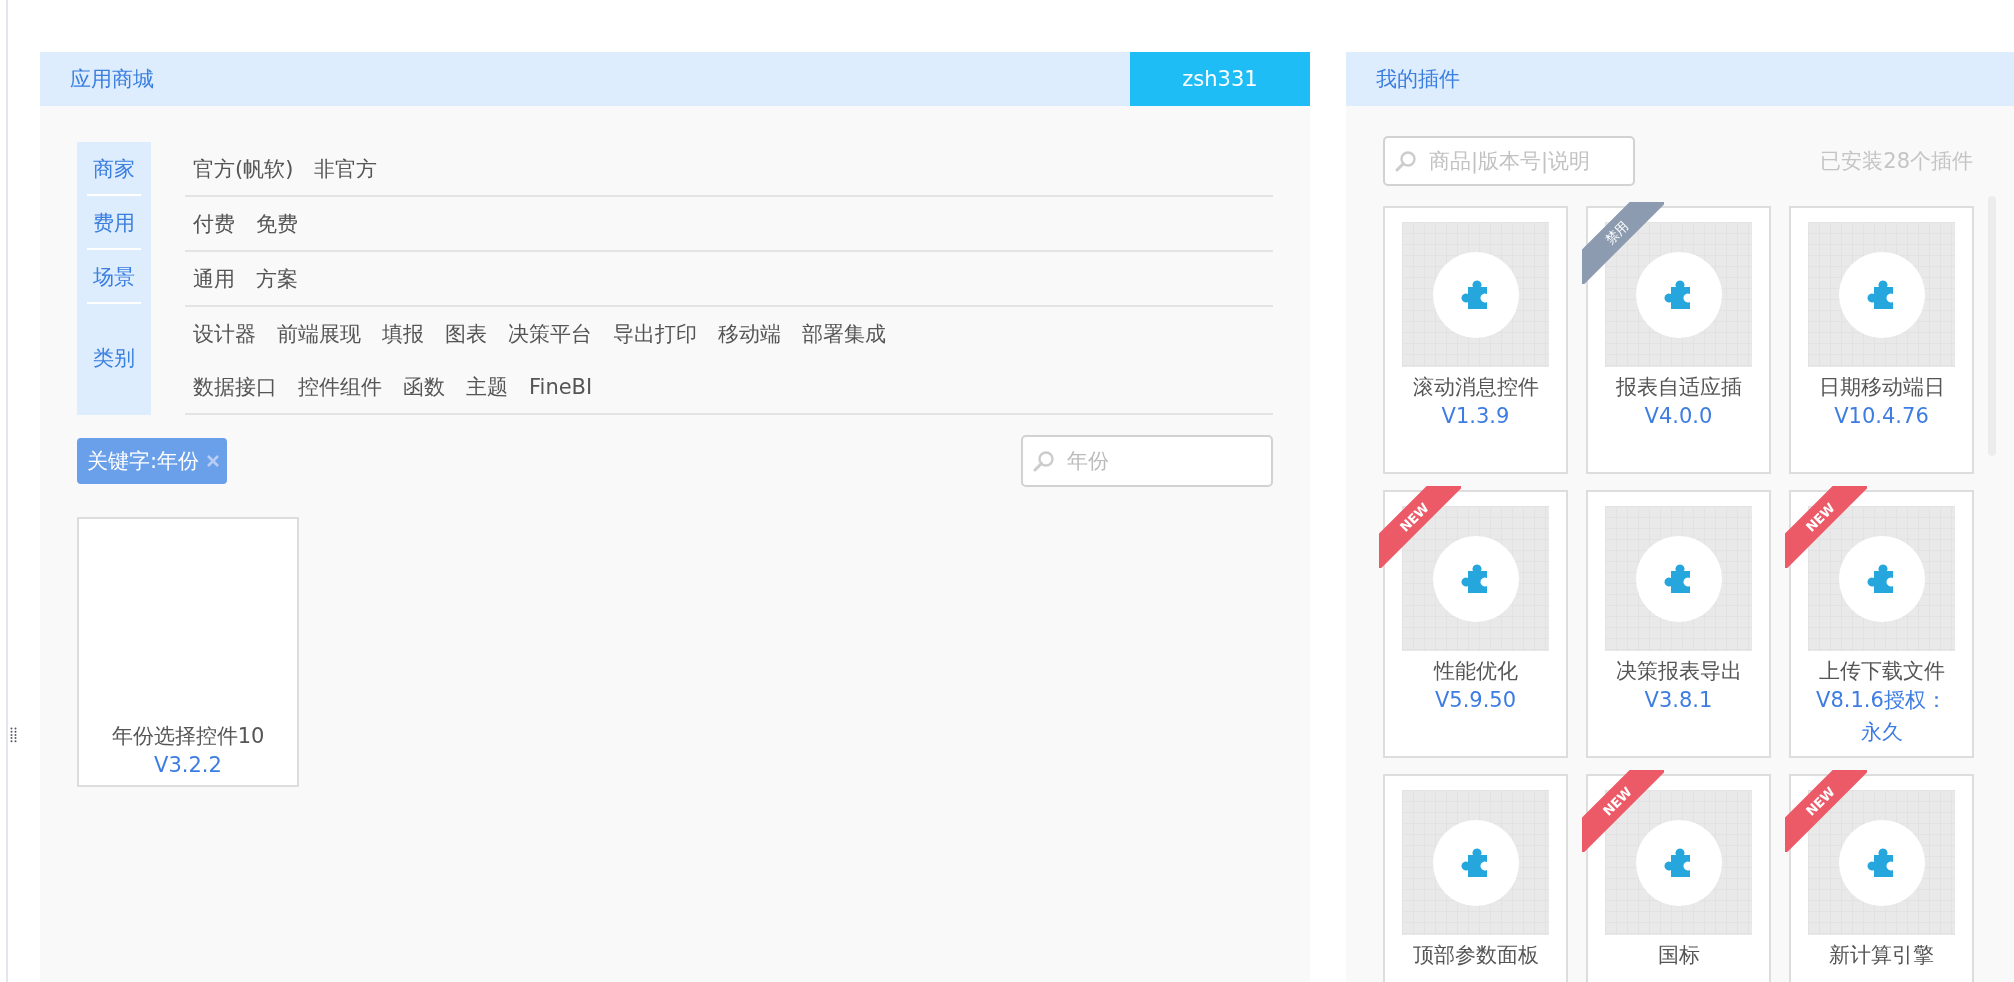 This screenshot has width=2014, height=982. Describe the element at coordinates (561, 386) in the screenshot. I see `filter-option: FineBI` at that location.